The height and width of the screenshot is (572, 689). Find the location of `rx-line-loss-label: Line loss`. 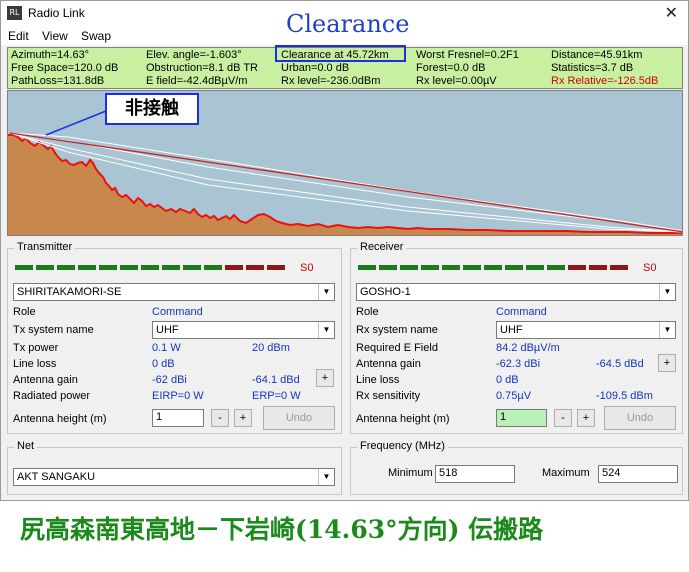

rx-line-loss-label: Line loss is located at coordinates (378, 380).